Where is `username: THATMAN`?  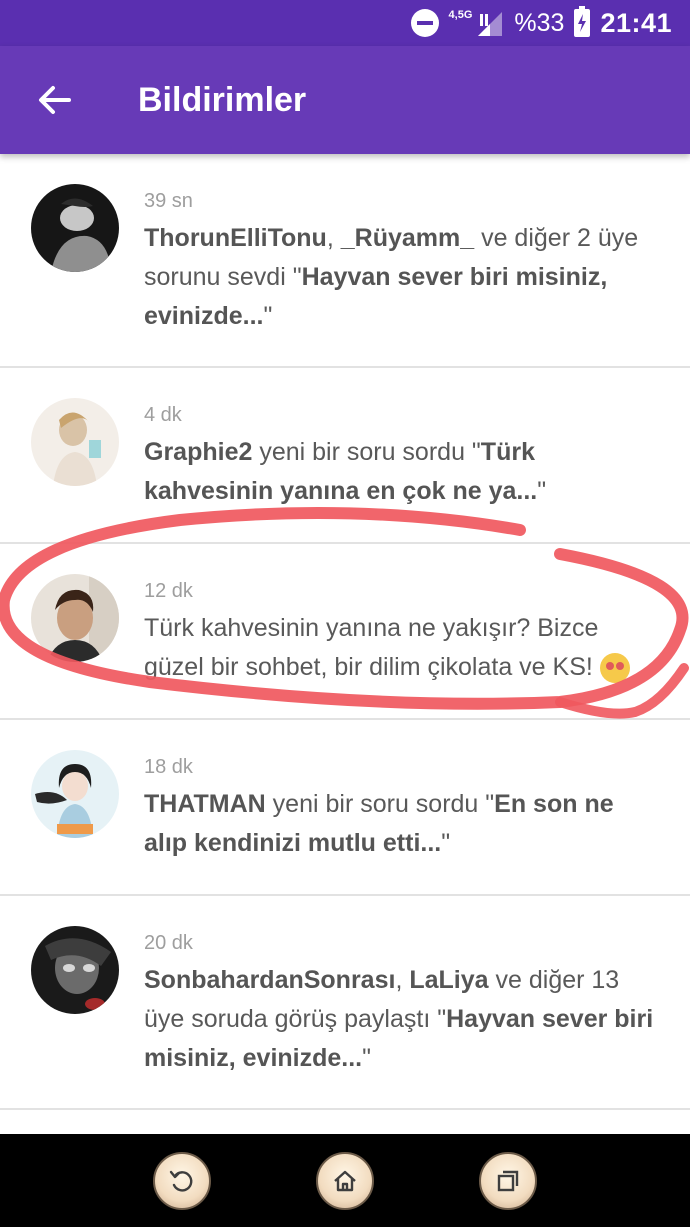
username: THATMAN is located at coordinates (205, 804).